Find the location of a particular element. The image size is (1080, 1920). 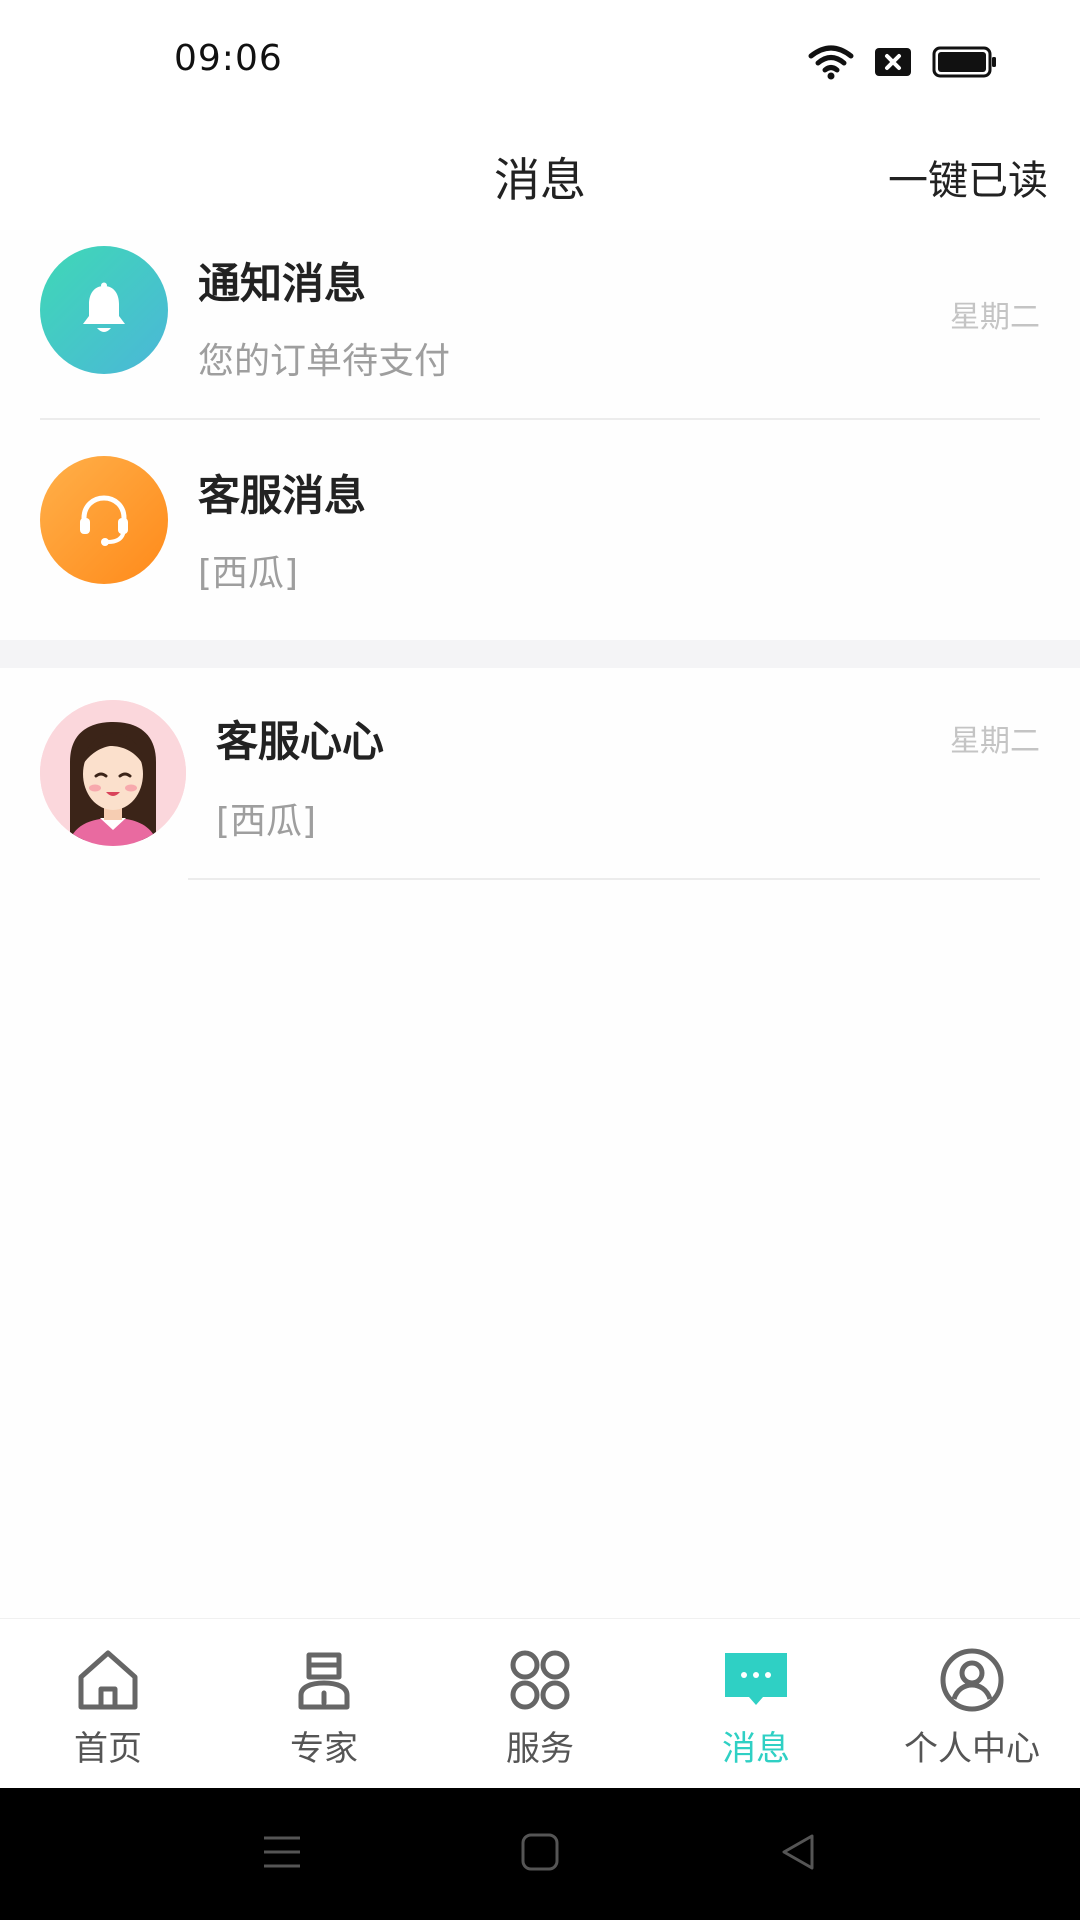

tab-label: 消息 is located at coordinates (756, 1749).